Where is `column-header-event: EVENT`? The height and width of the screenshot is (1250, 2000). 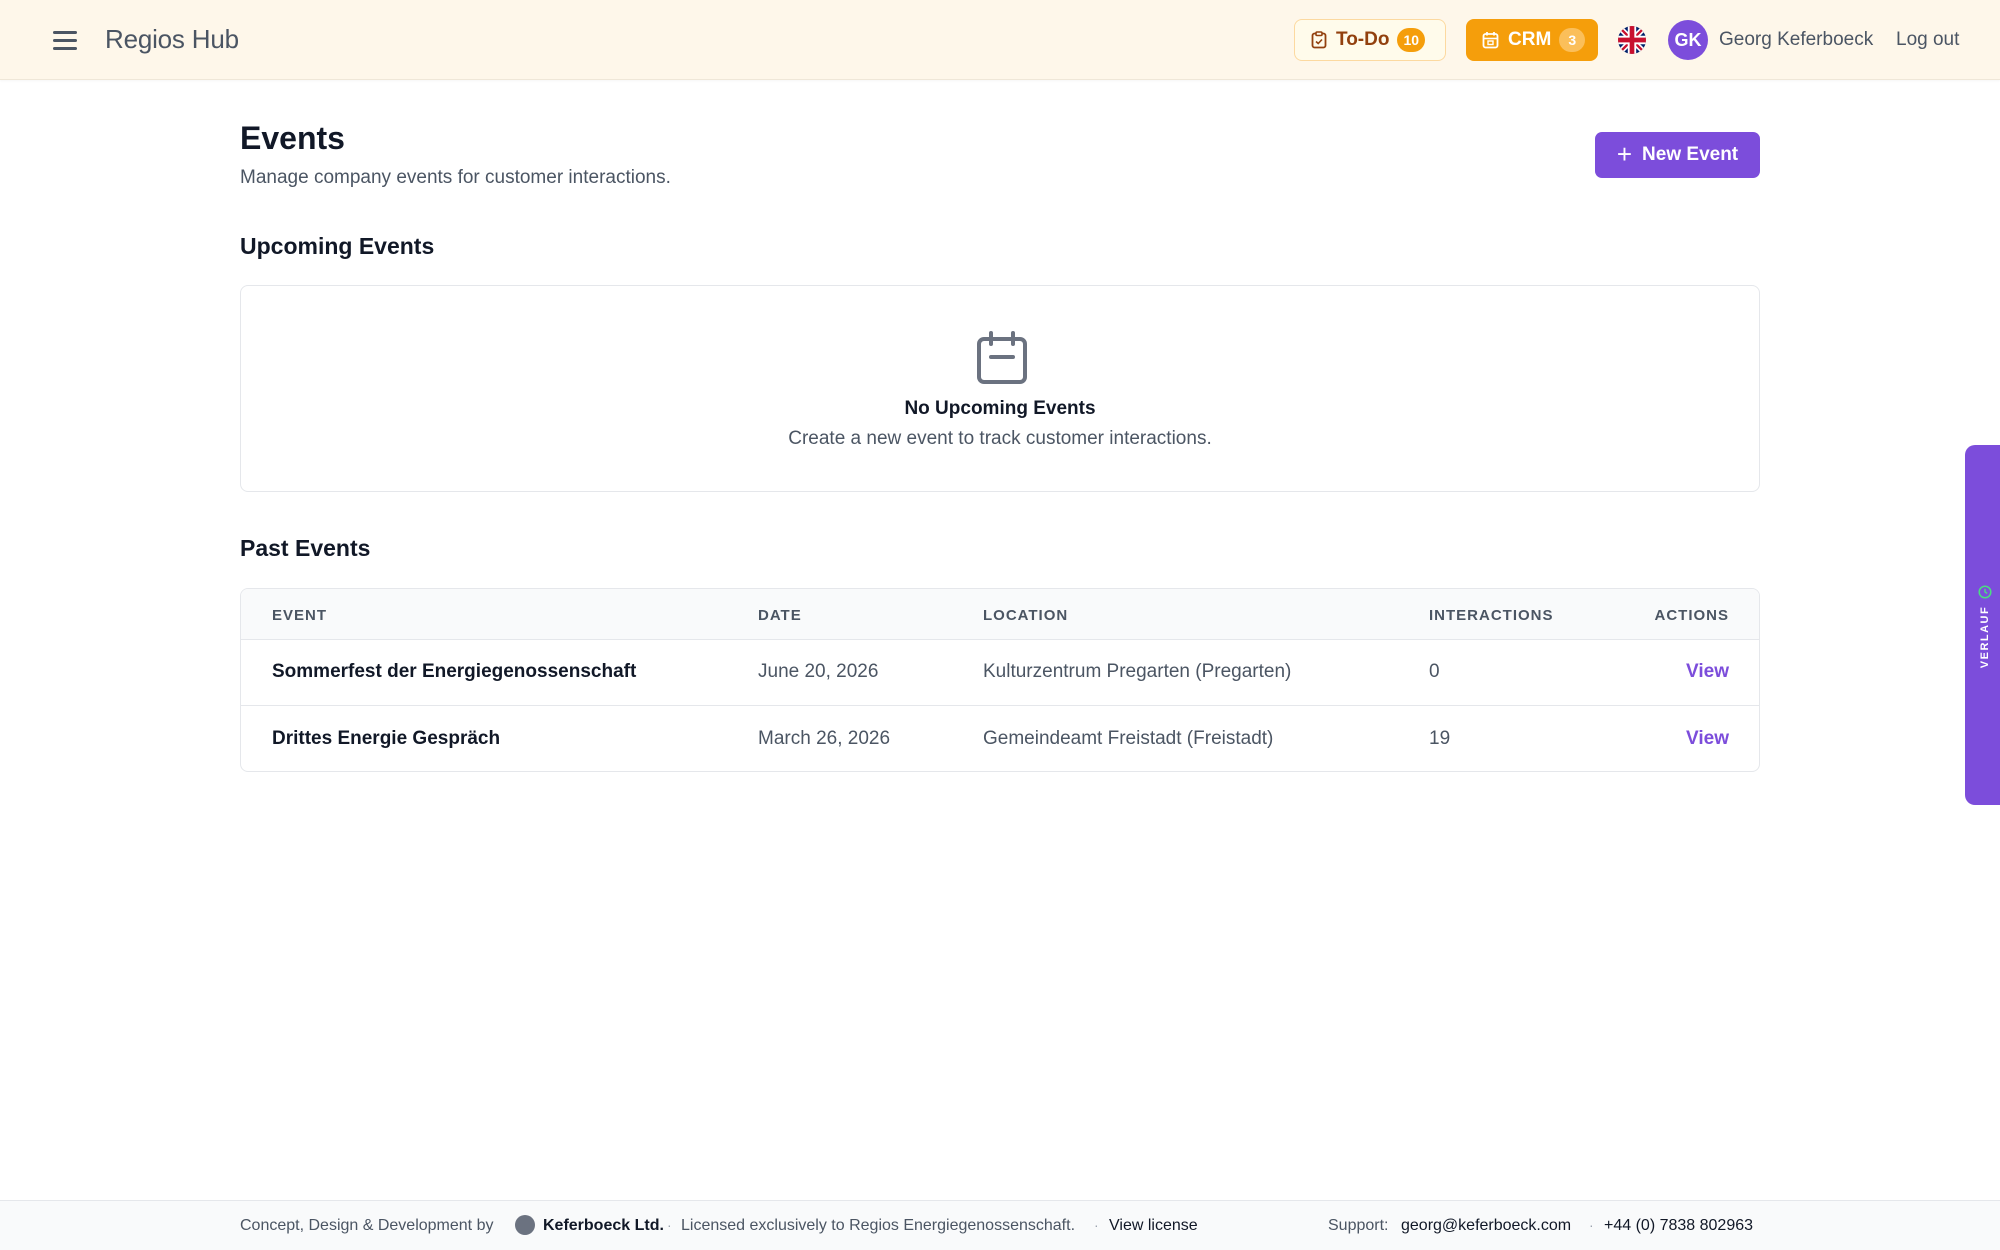 column-header-event: EVENT is located at coordinates (300, 615).